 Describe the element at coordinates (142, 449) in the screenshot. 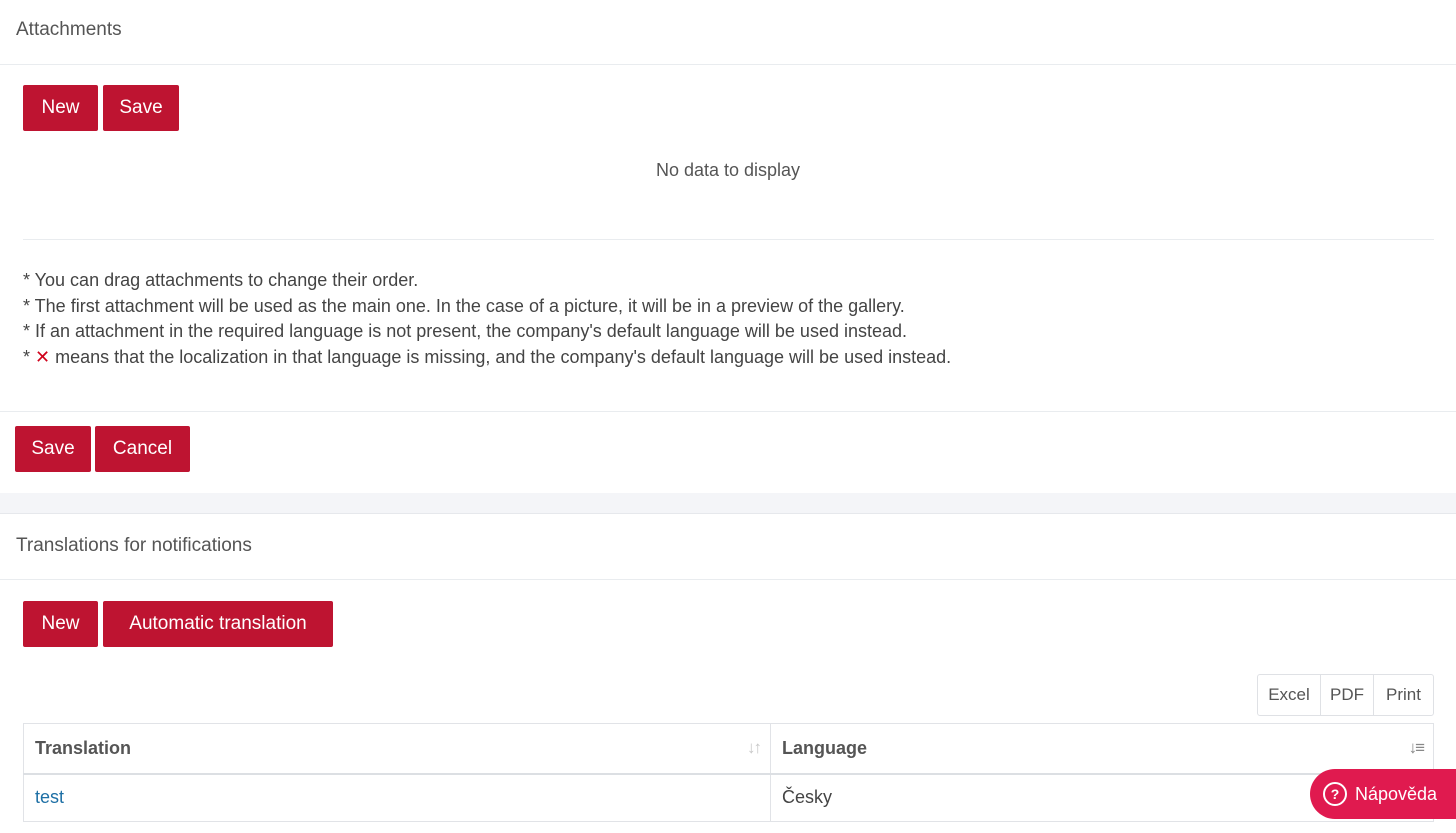

I see `form-cancel-button: Cancel` at that location.